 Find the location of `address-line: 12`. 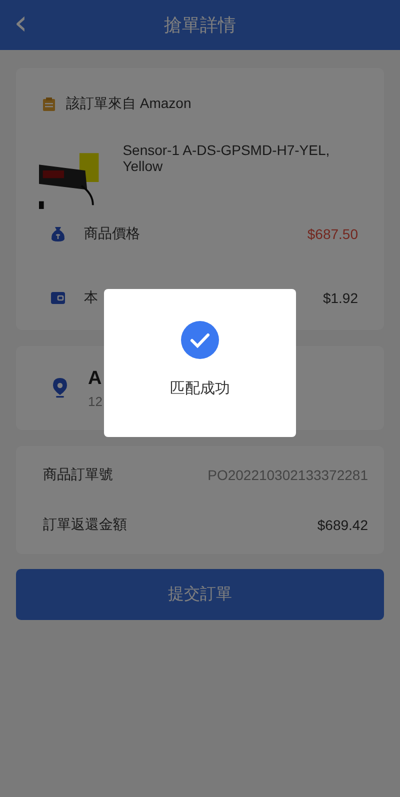

address-line: 12 is located at coordinates (95, 401).